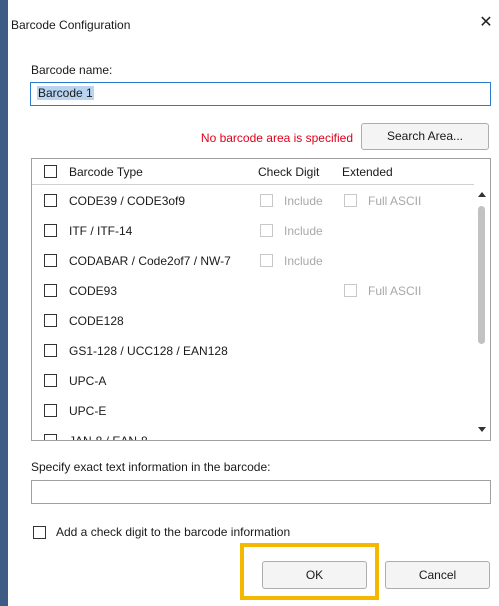 This screenshot has height=606, width=499. What do you see at coordinates (127, 201) in the screenshot?
I see `barcode-type-label: CODE39 / CODE3of9` at bounding box center [127, 201].